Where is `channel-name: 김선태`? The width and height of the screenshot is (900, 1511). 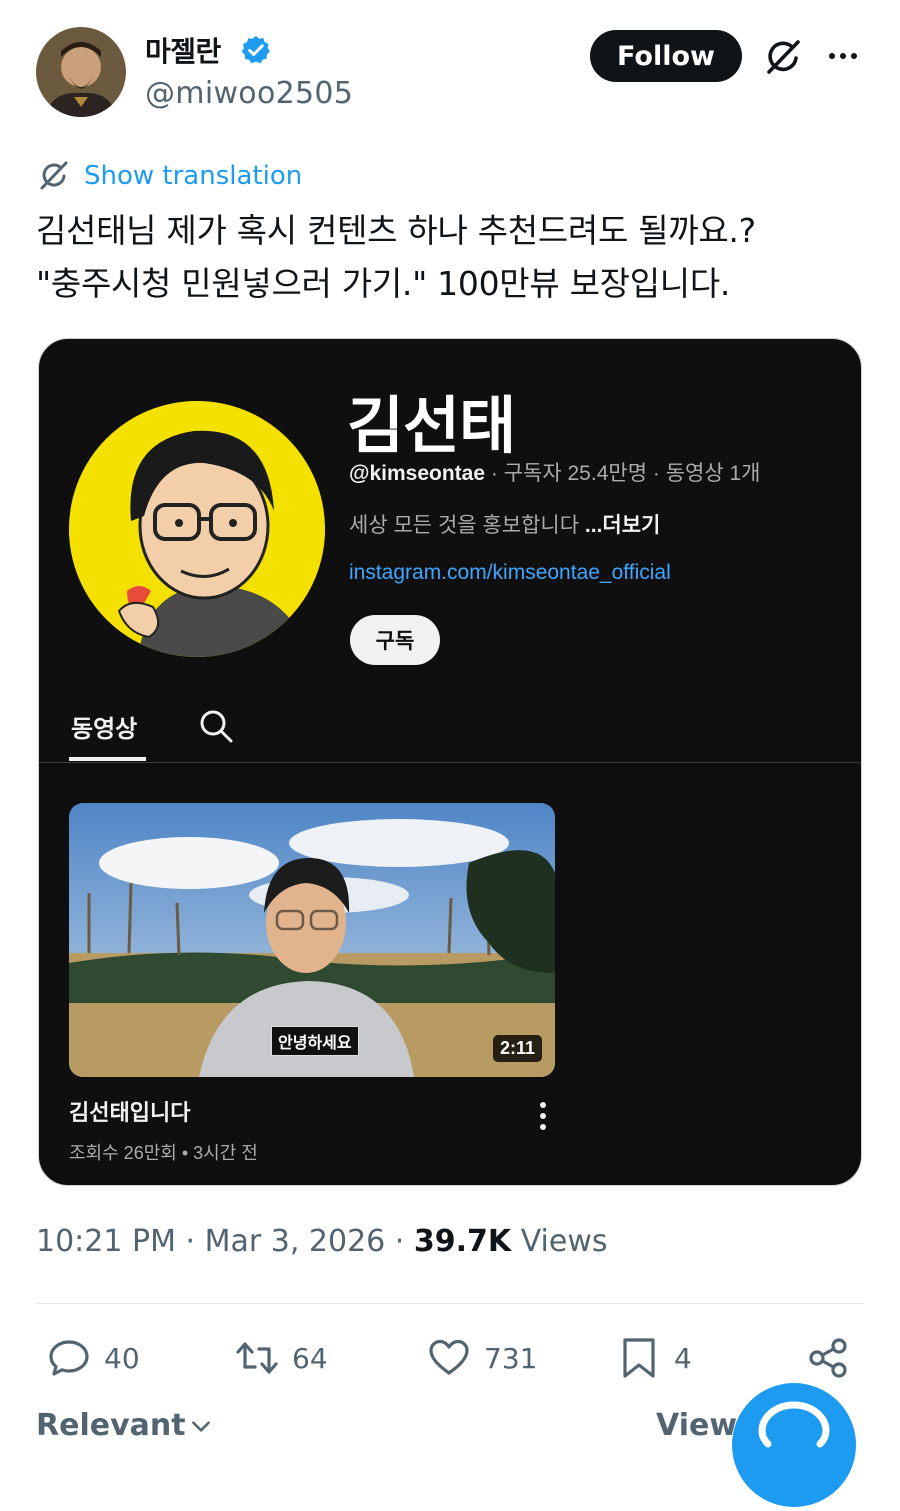
channel-name: 김선태 is located at coordinates (431, 426).